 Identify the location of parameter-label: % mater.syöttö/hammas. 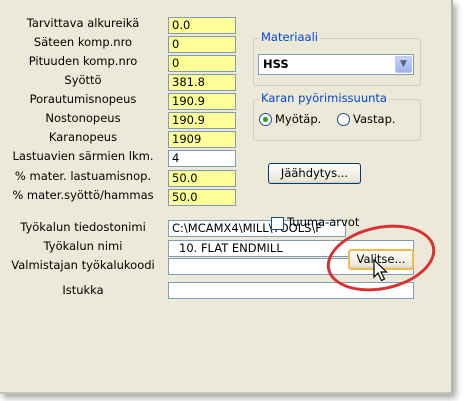
(83, 195).